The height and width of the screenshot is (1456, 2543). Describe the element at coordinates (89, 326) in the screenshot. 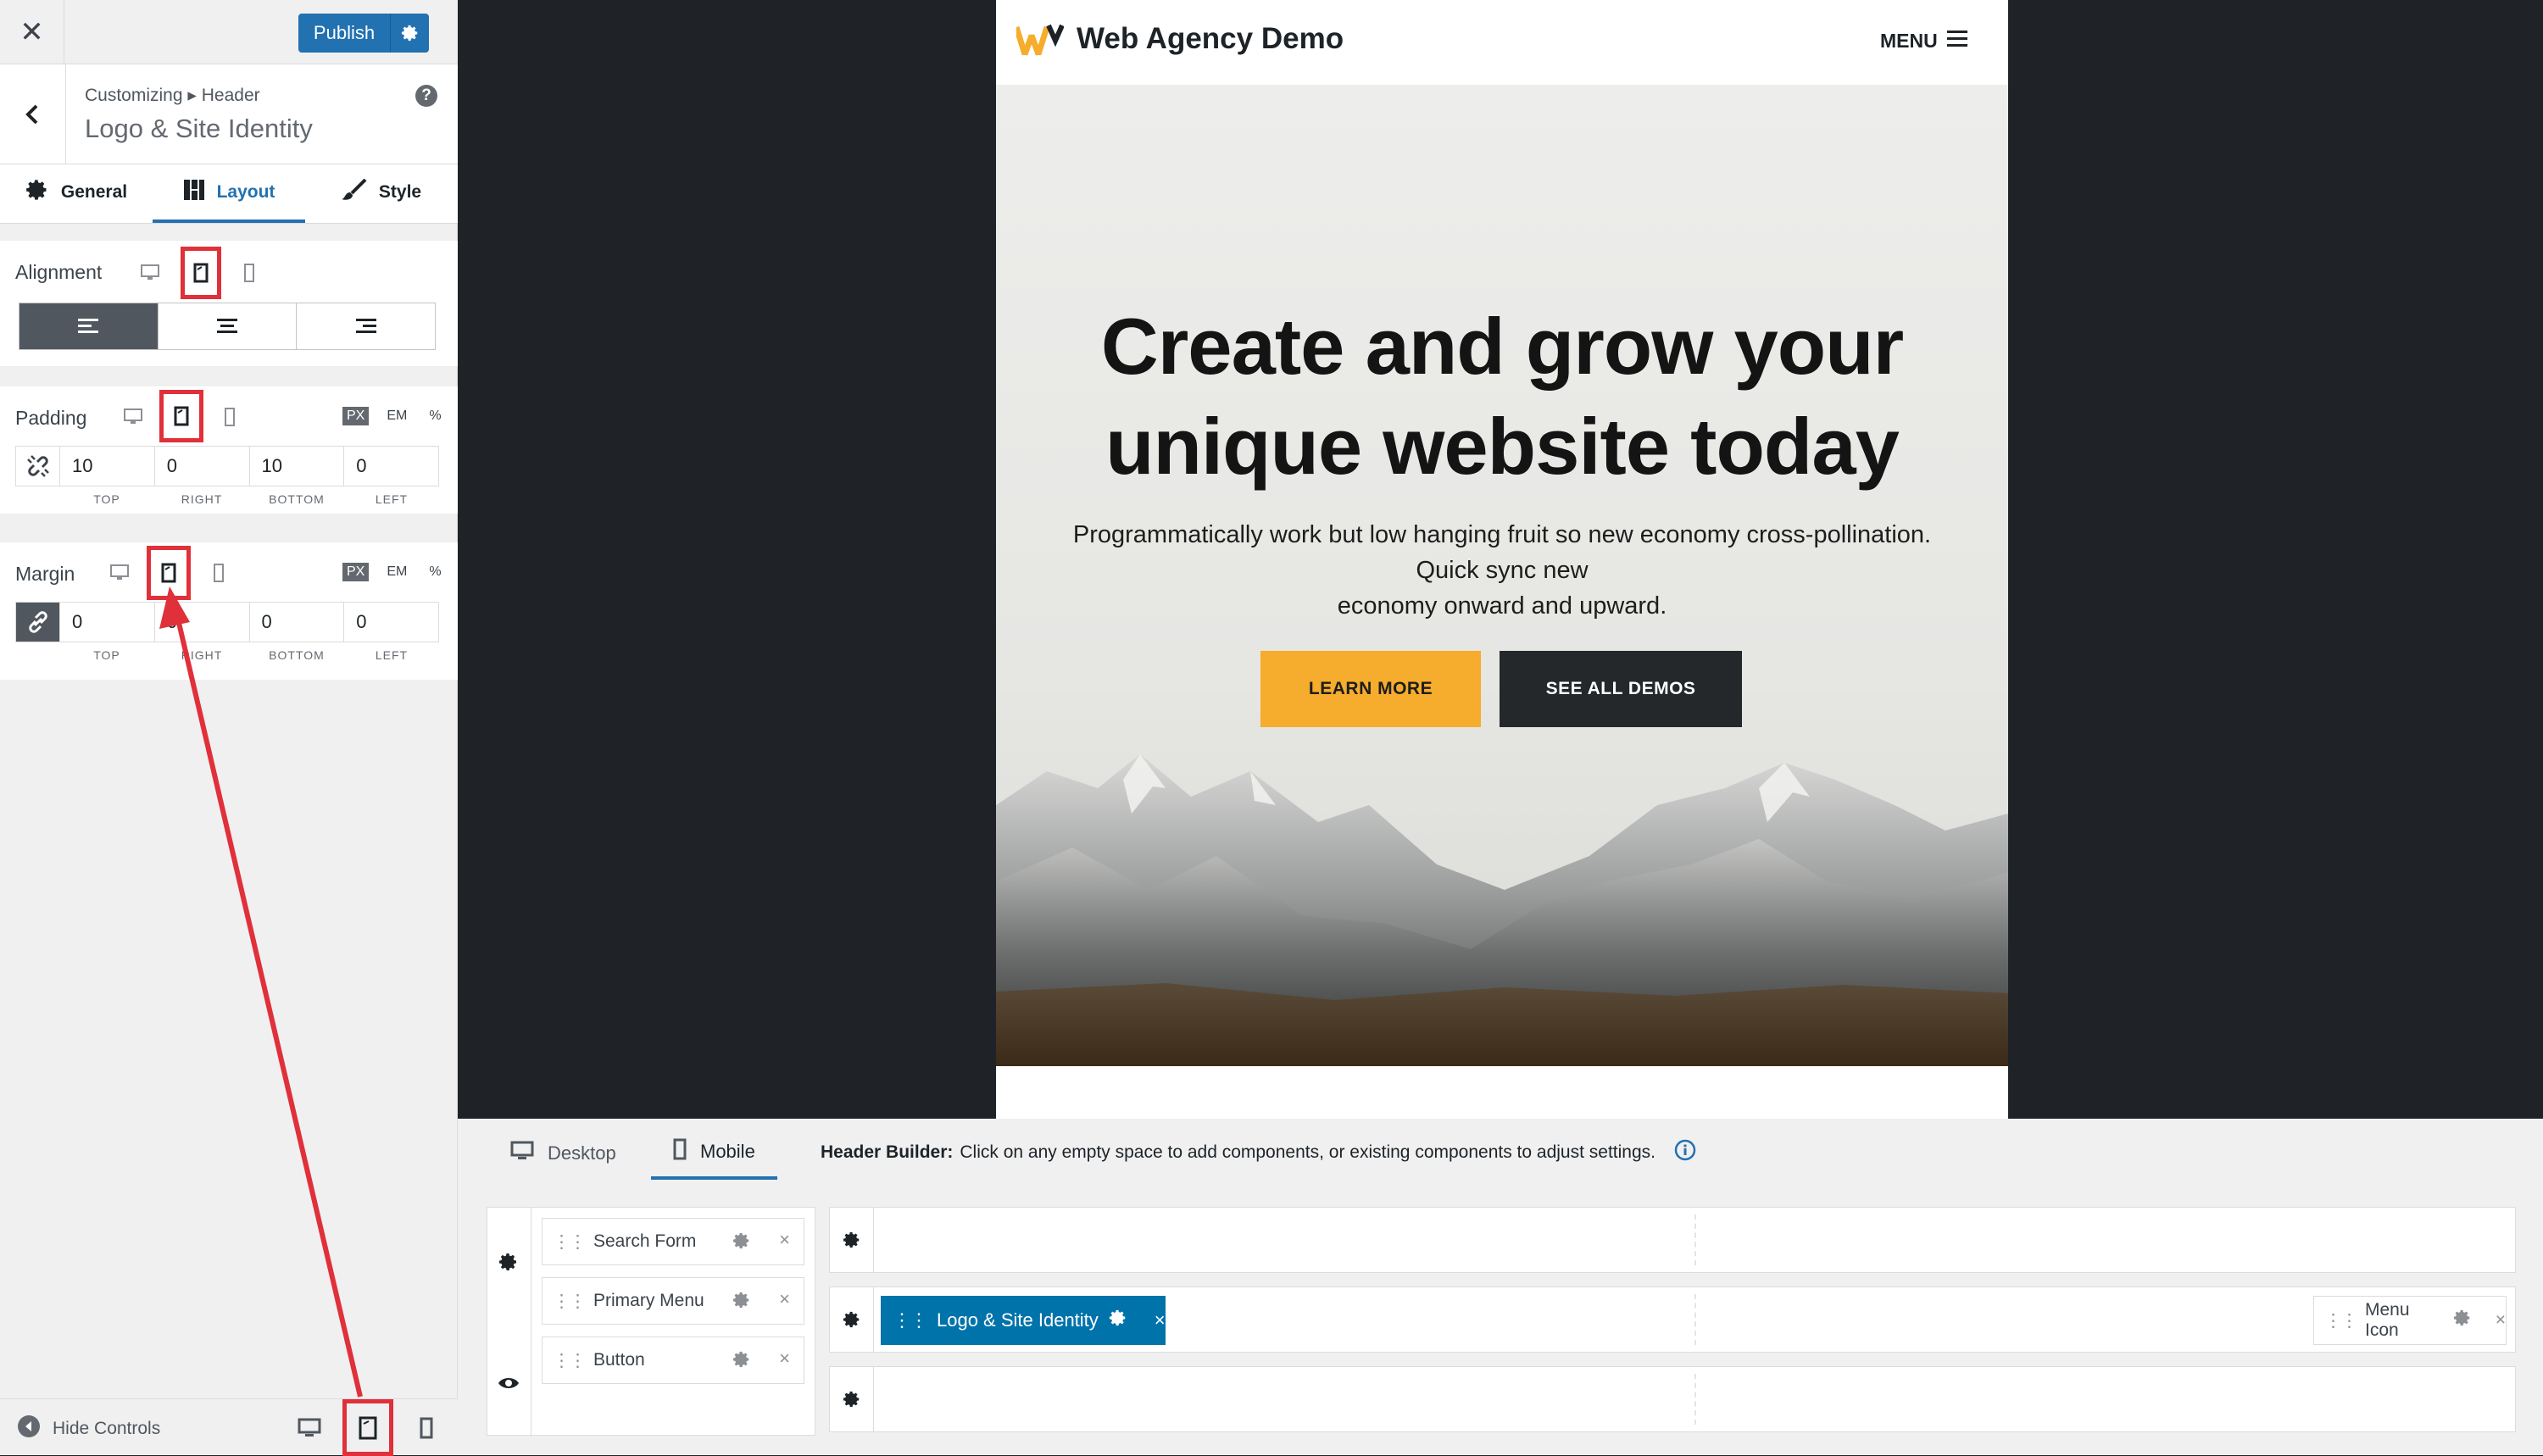

I see `align-left-button` at that location.